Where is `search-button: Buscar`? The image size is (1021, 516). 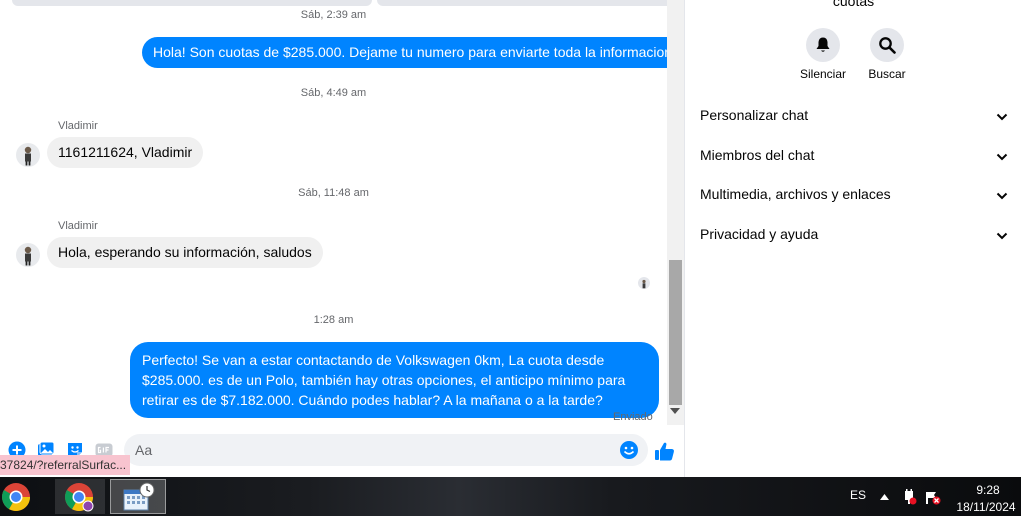 search-button: Buscar is located at coordinates (887, 54).